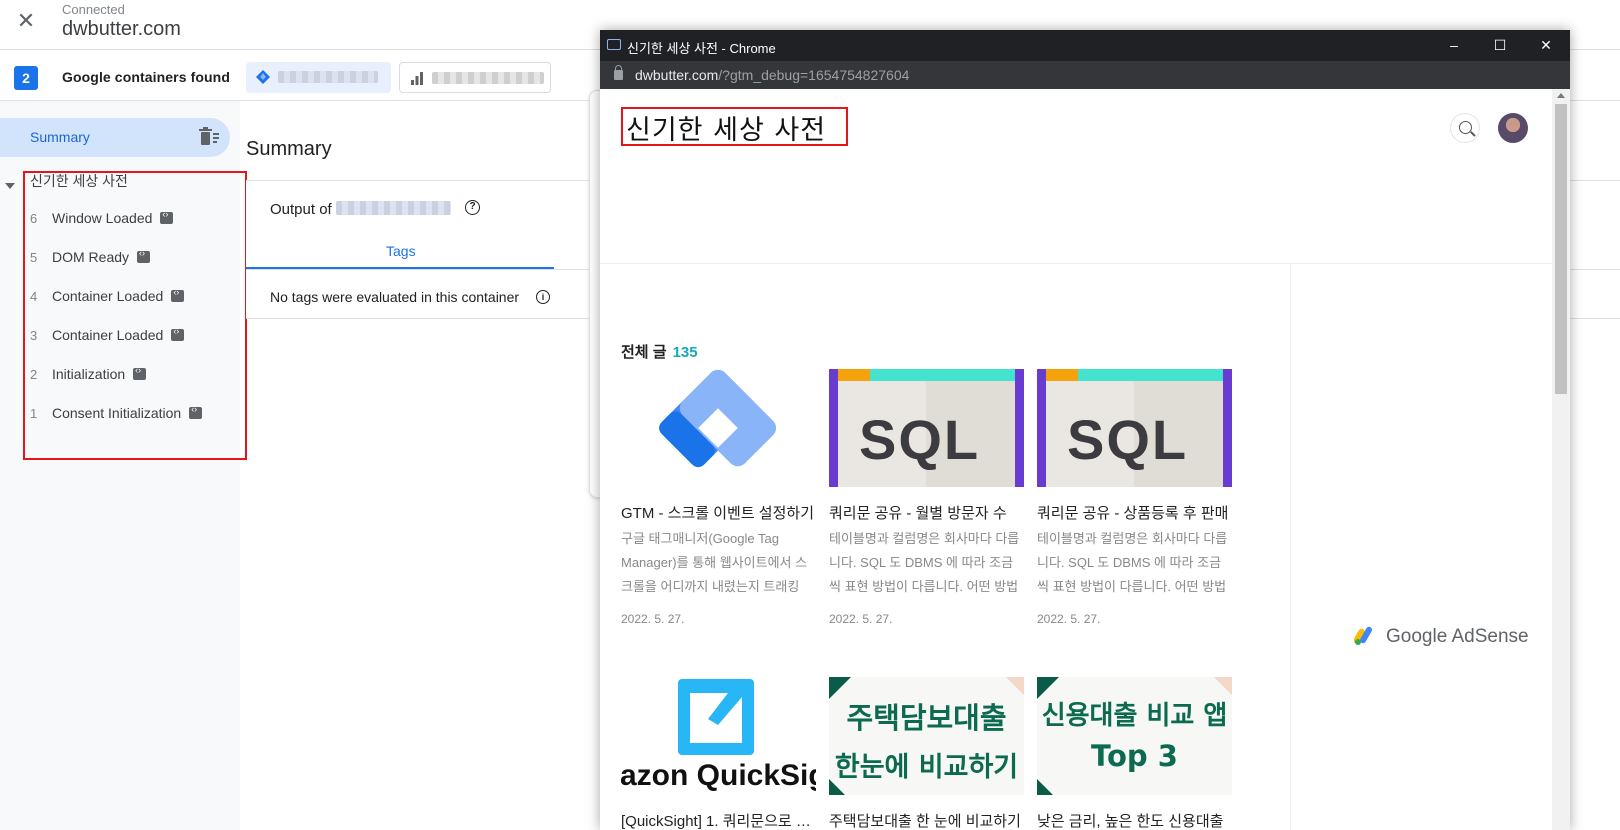 This screenshot has width=1620, height=830. What do you see at coordinates (393, 208) in the screenshot?
I see `redacted-container-name` at bounding box center [393, 208].